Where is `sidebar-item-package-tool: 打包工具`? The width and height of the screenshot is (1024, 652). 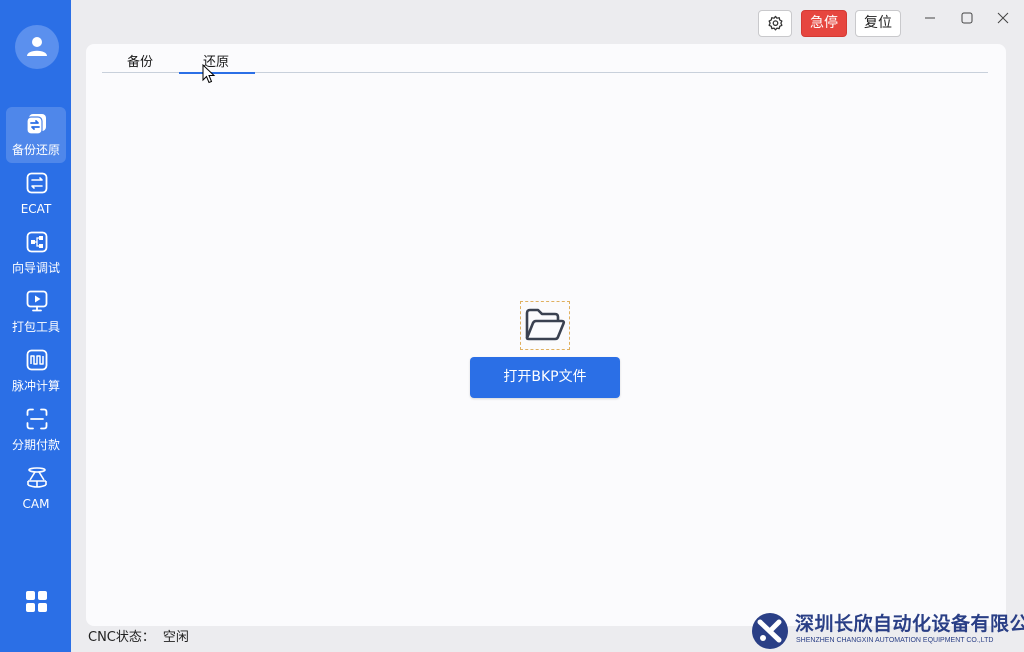 sidebar-item-package-tool: 打包工具 is located at coordinates (36, 312).